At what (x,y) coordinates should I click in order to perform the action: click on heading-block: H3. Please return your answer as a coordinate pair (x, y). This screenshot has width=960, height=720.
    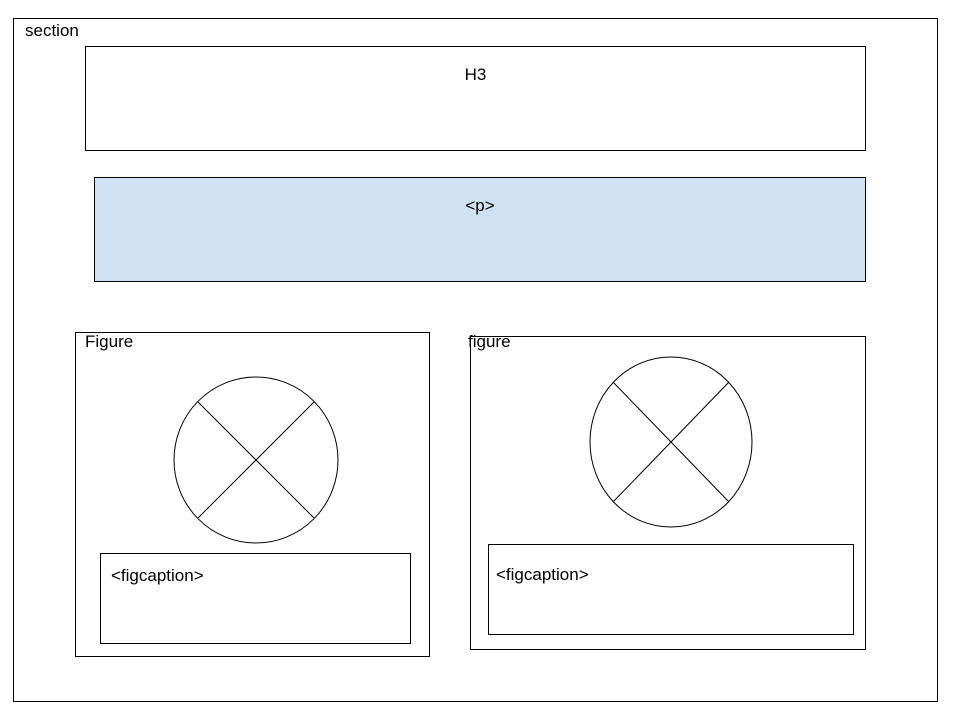
    Looking at the image, I should click on (475, 98).